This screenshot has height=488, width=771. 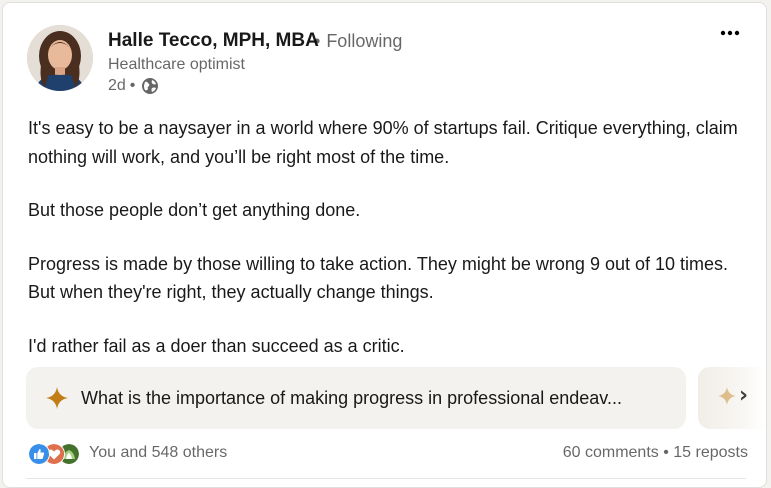 I want to click on author-photo, so click(x=60, y=58).